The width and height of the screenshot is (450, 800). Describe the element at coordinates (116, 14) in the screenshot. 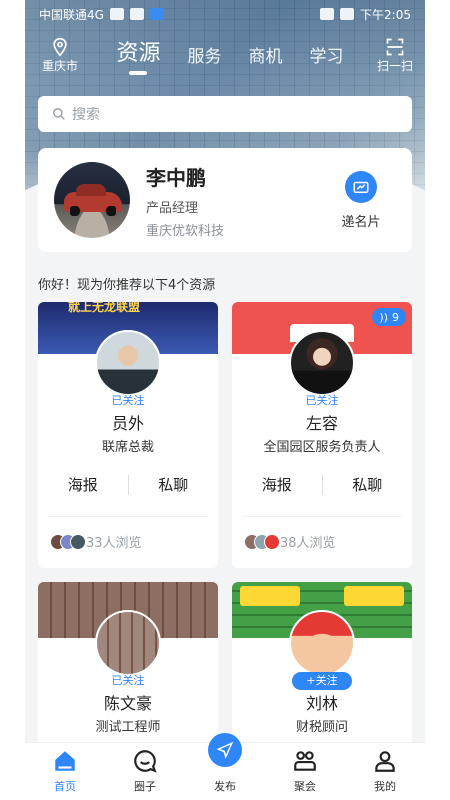

I see `signal-icon` at that location.